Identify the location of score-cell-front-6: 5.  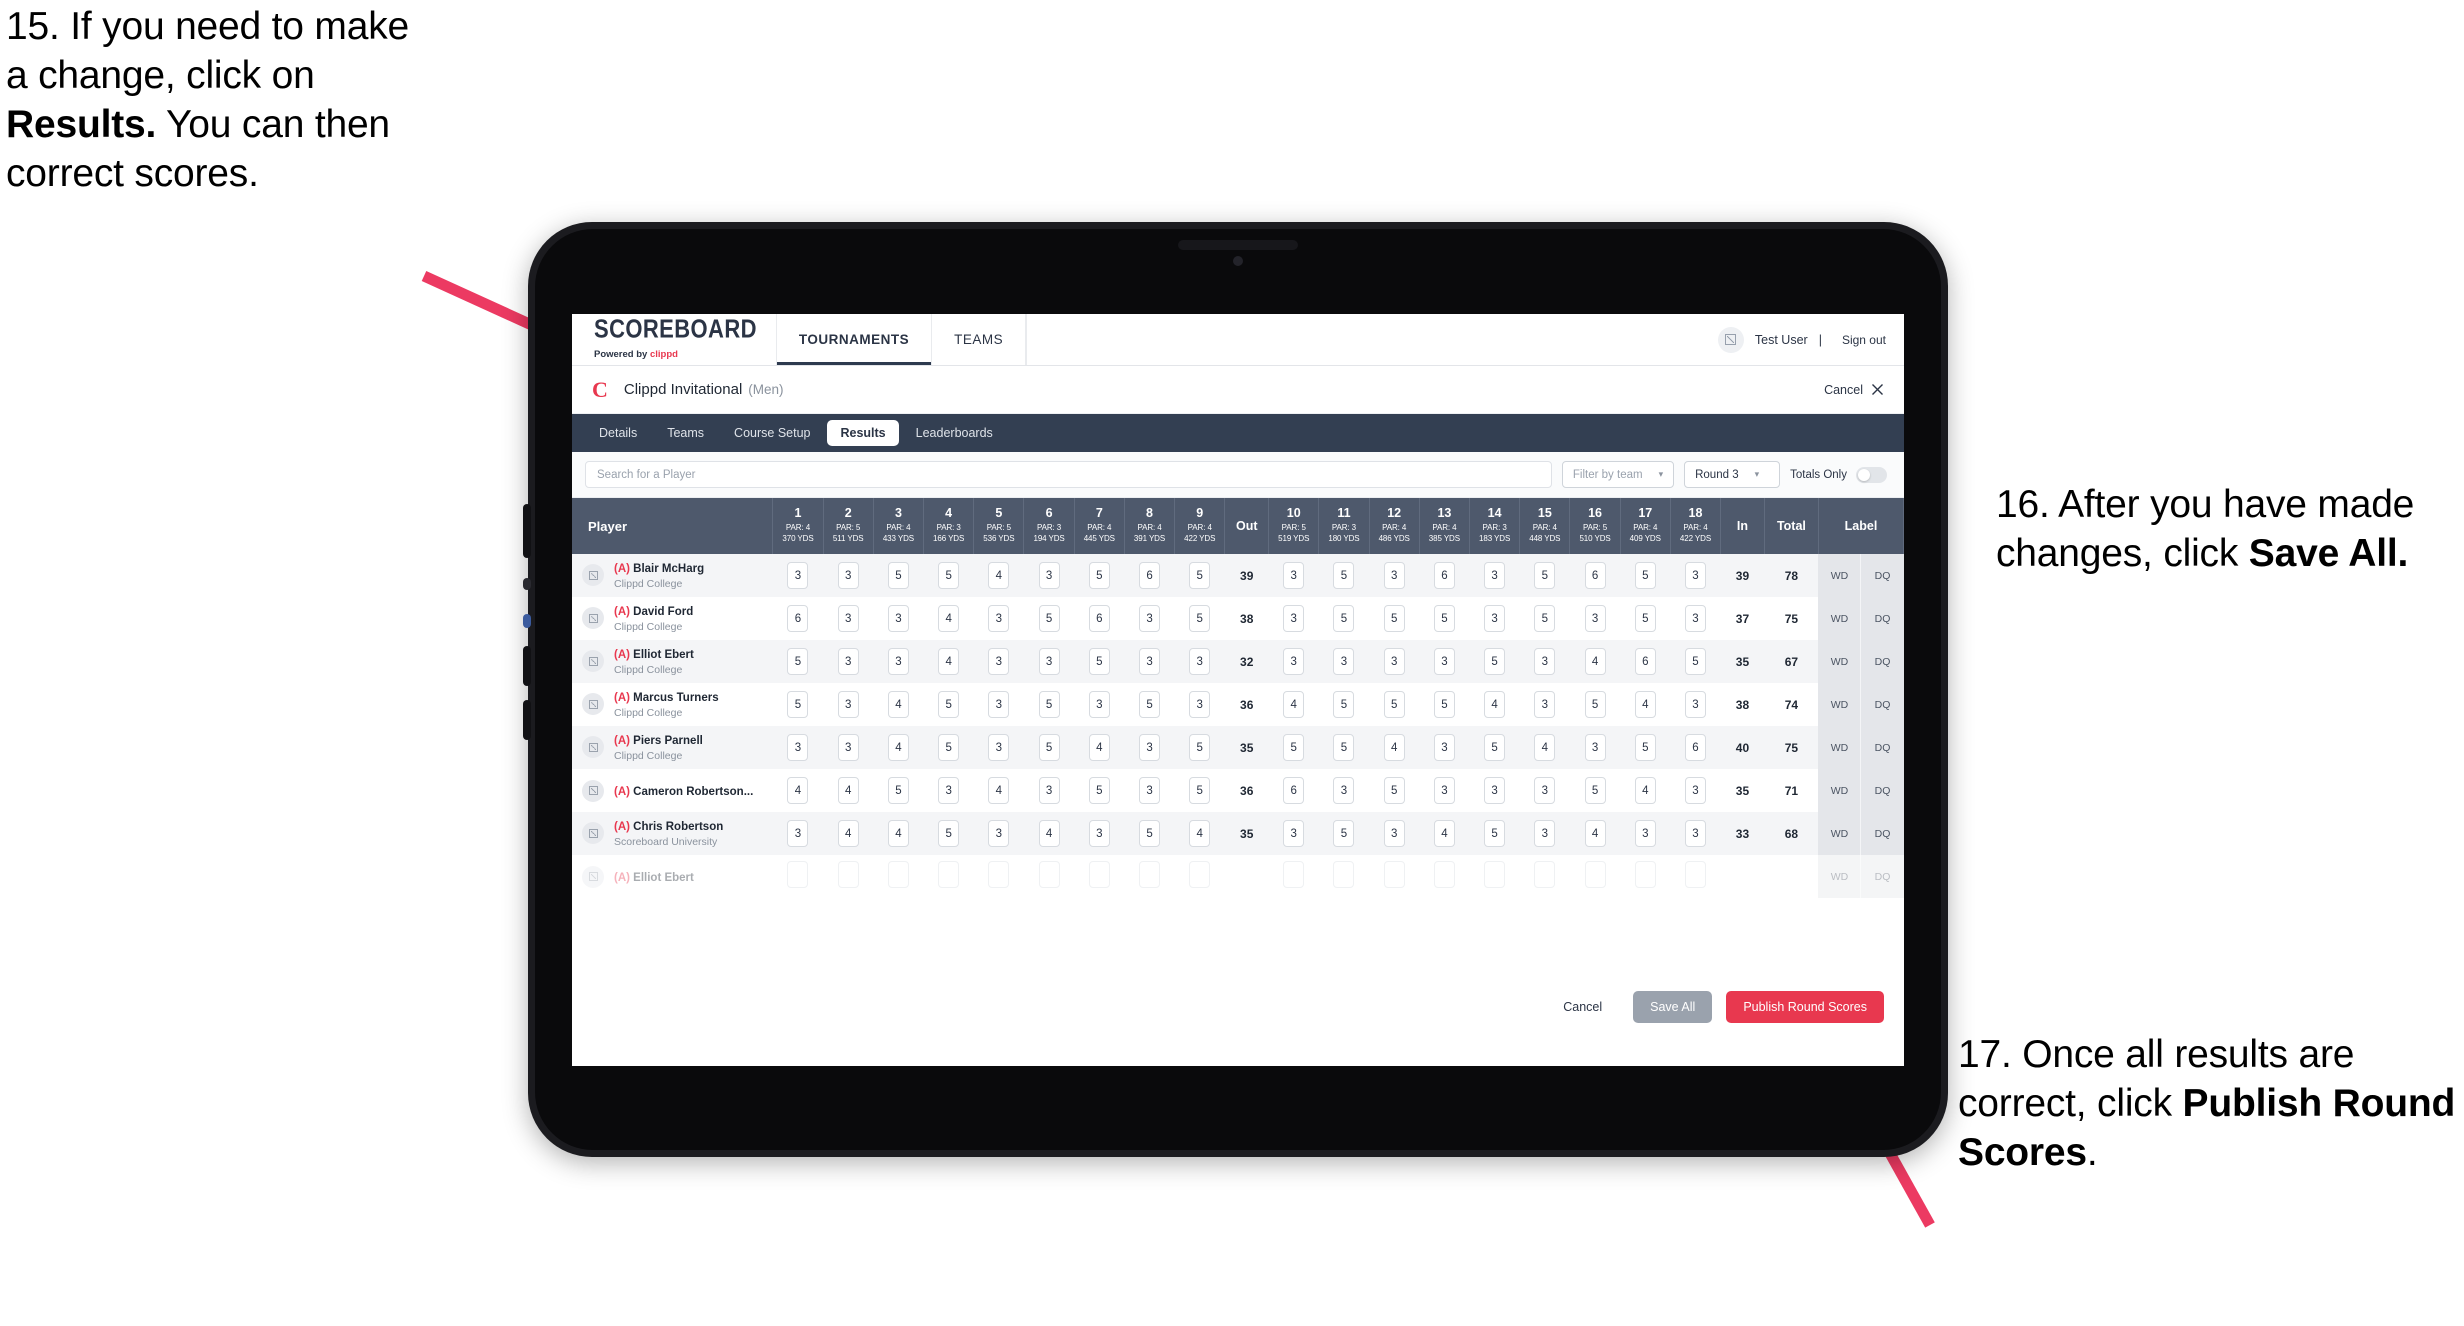
(1049, 704).